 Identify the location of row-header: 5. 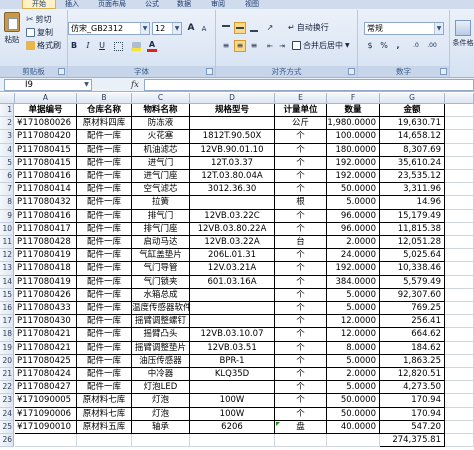
(7, 163).